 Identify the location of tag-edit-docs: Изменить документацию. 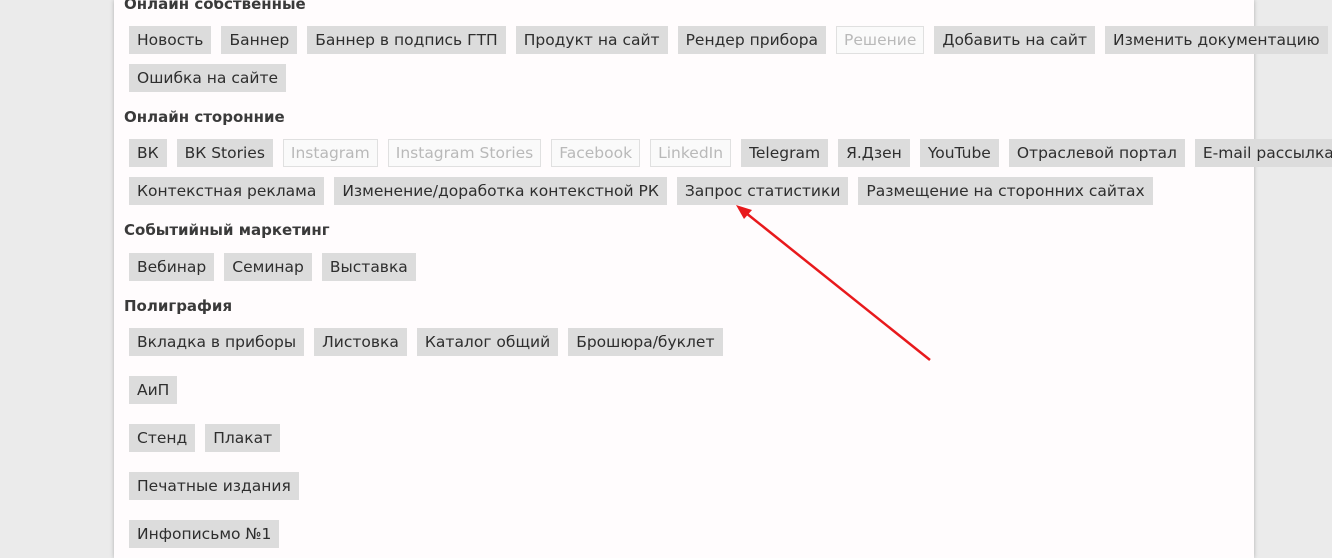
(1216, 40).